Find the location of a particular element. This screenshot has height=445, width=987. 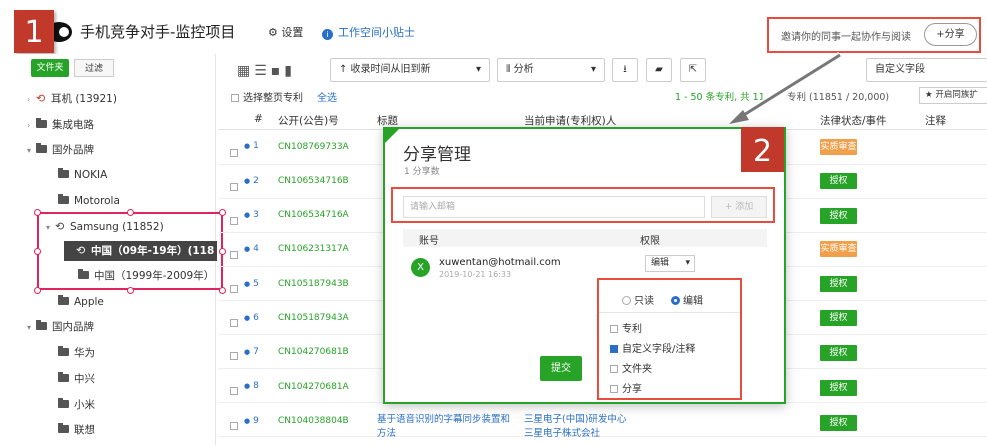

row-applicant-line1: 三星电子(中国)研发中心 is located at coordinates (575, 420).